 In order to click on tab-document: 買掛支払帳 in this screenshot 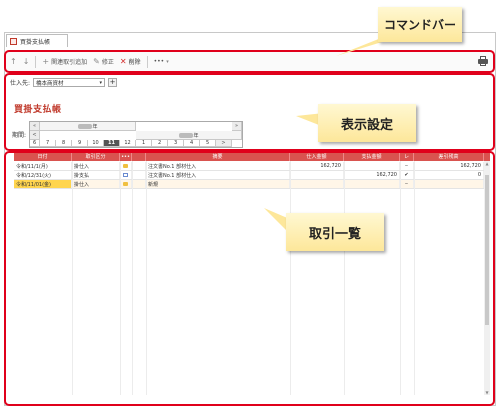, I will do `click(37, 40)`.